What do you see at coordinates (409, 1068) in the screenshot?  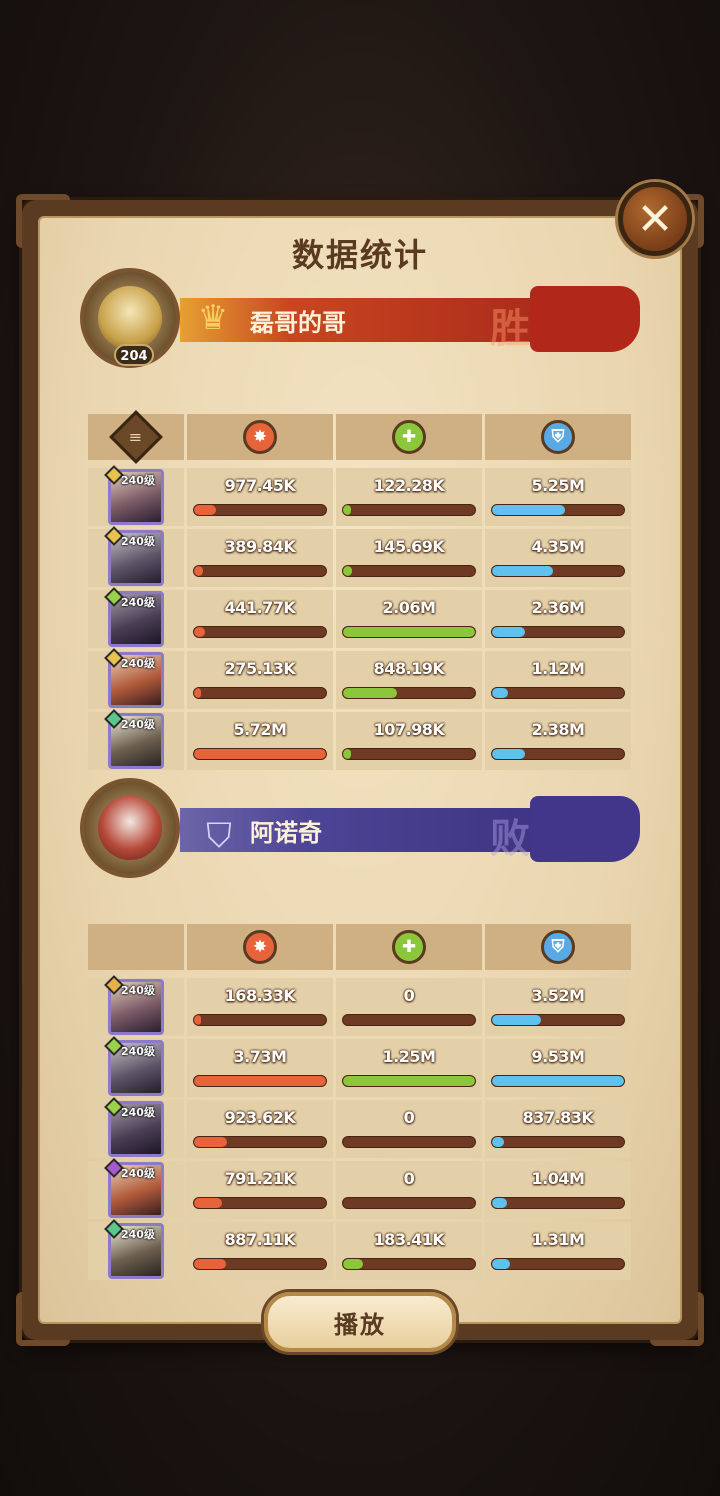 I see `heal-cell: 1.25M` at bounding box center [409, 1068].